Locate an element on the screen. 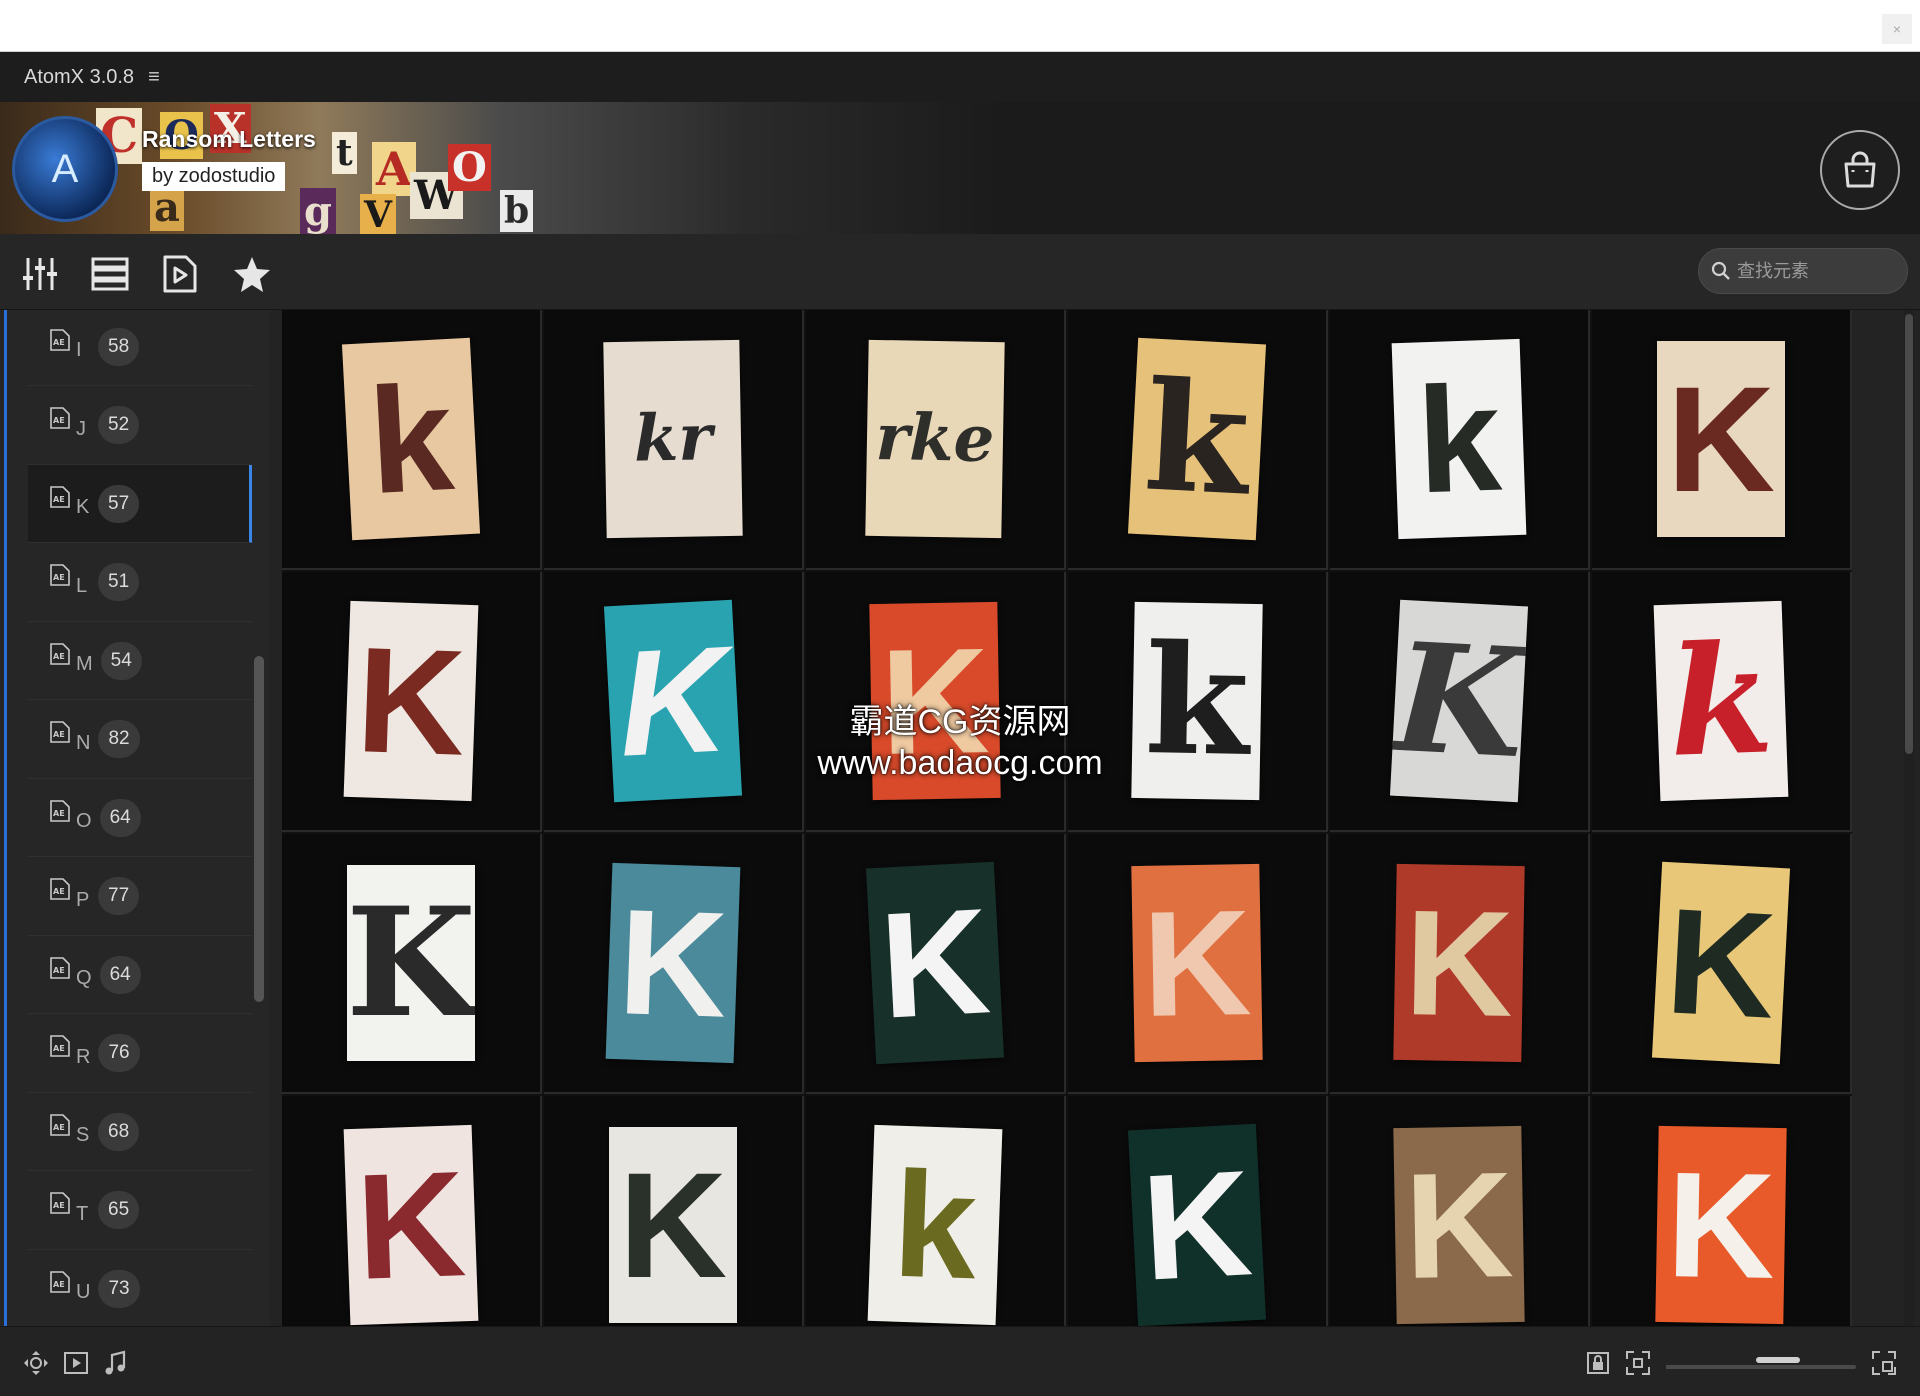  pack-author: by zodostudio is located at coordinates (214, 176).